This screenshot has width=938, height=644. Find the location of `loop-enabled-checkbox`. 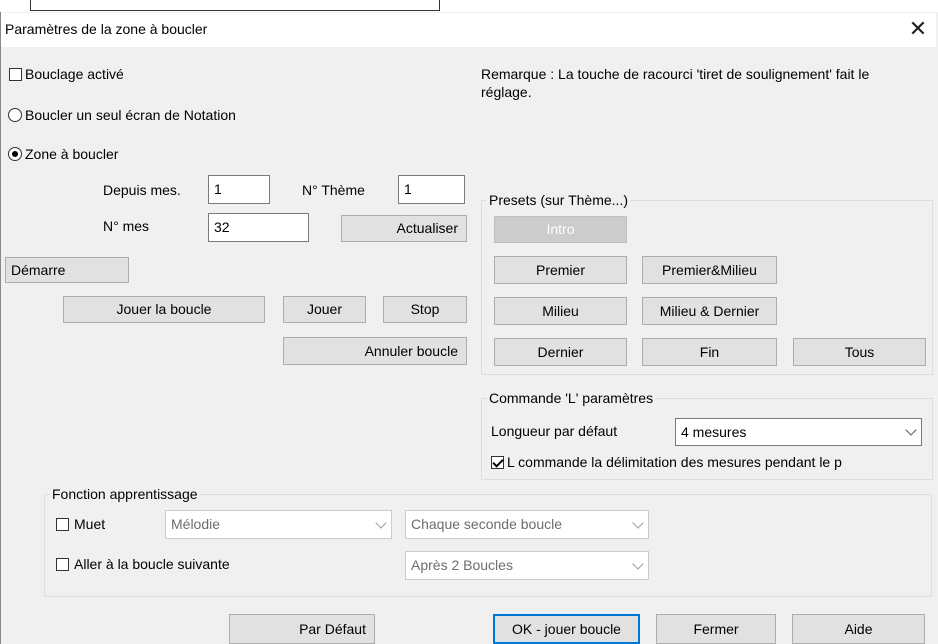

loop-enabled-checkbox is located at coordinates (15, 74).